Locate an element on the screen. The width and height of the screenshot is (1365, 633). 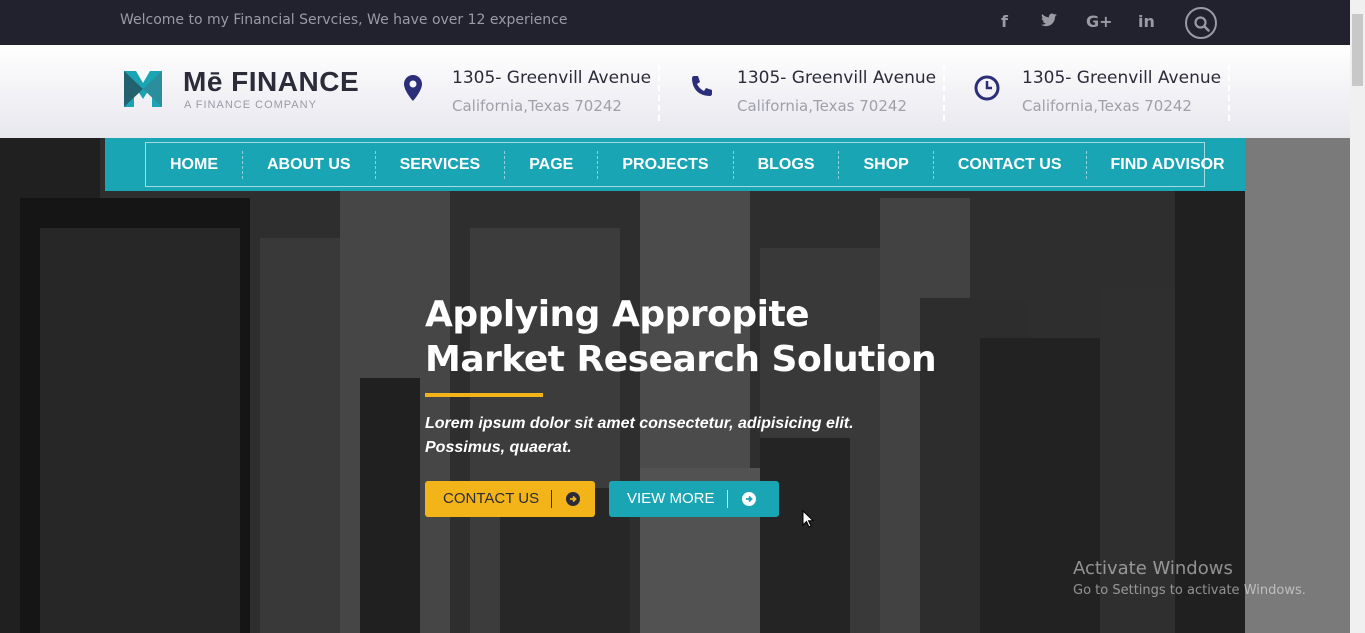
nav-item-services: SERVICES is located at coordinates (441, 164).